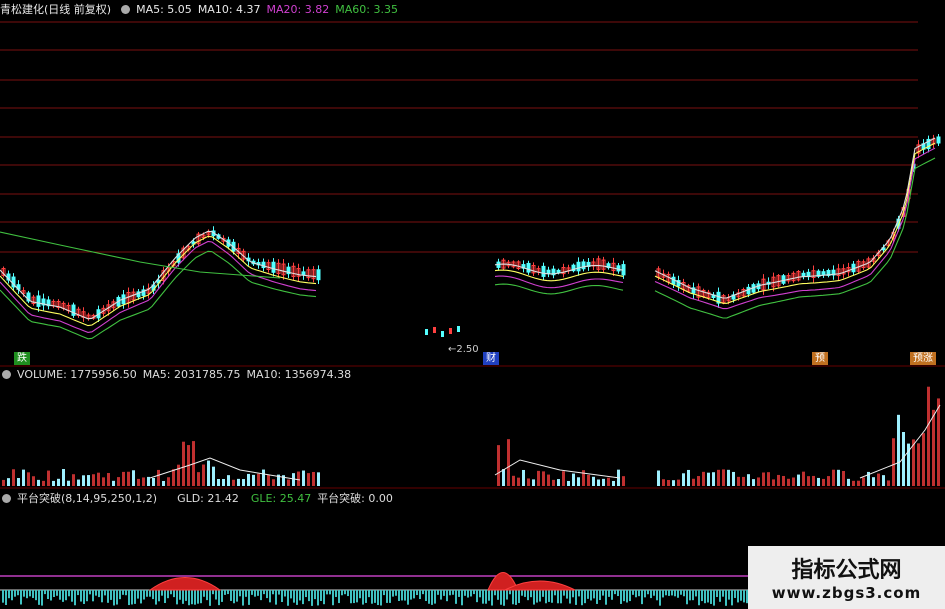  I want to click on tag-limit-up: 预涨, so click(923, 358).